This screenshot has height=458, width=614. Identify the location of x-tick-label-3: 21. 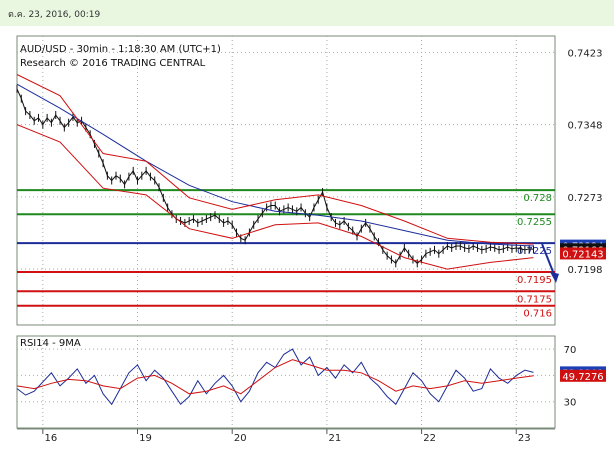
(335, 438).